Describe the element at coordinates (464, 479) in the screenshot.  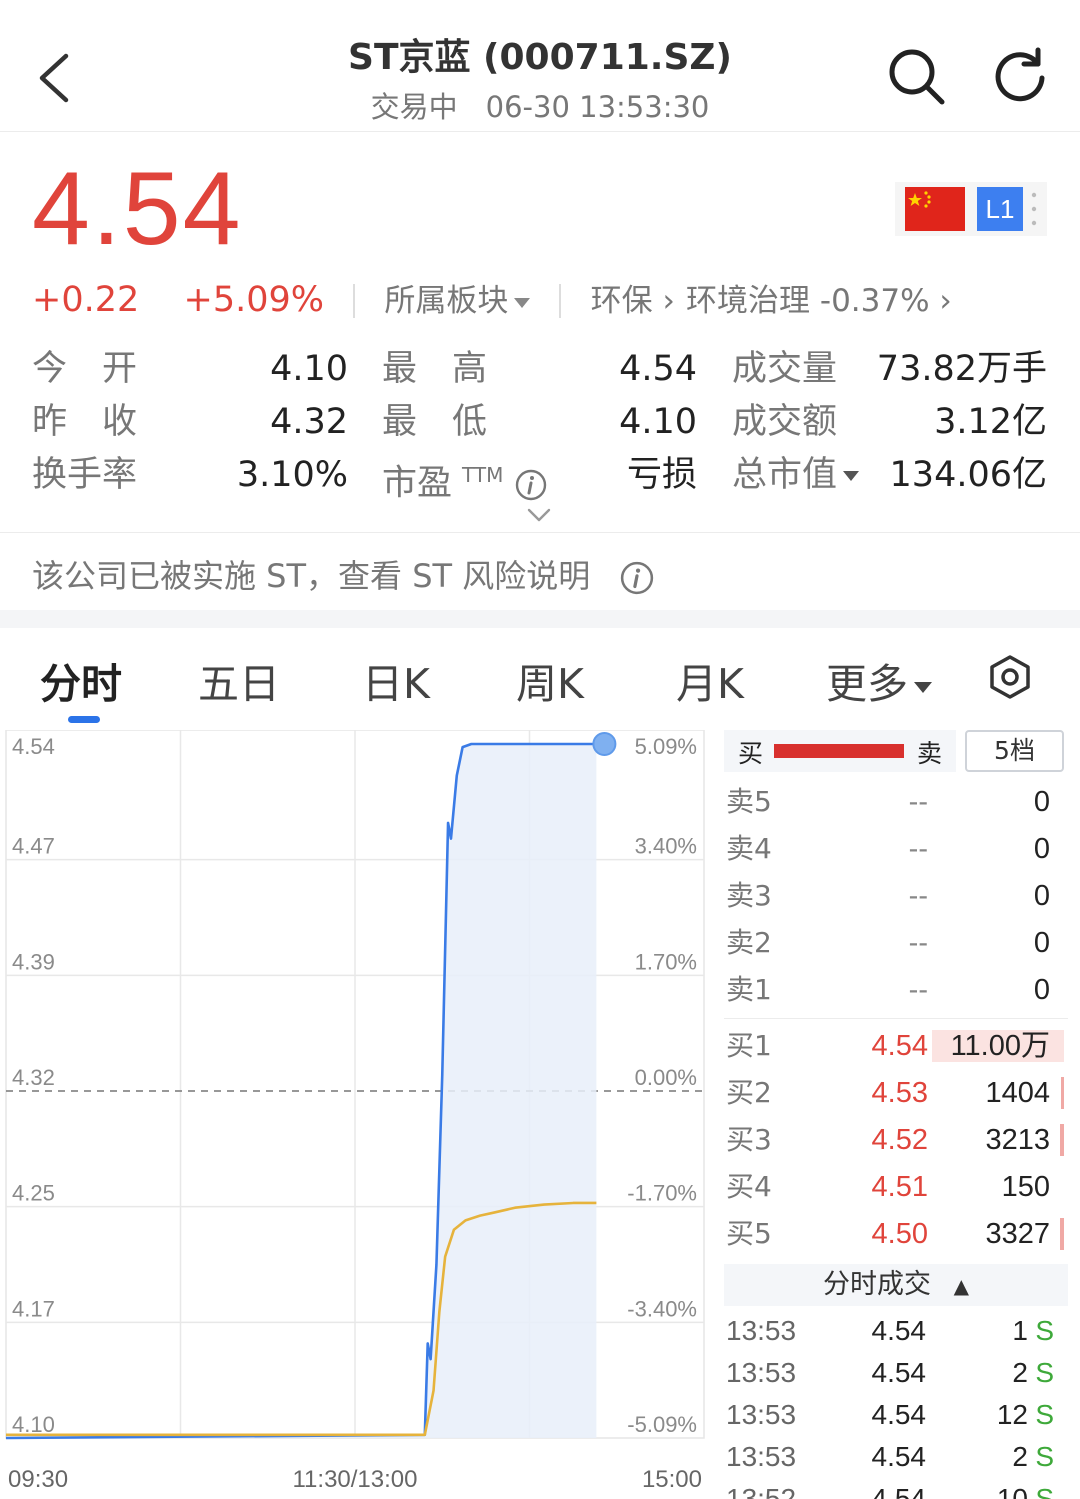
I see `pe-label: 市盈 TTM` at that location.